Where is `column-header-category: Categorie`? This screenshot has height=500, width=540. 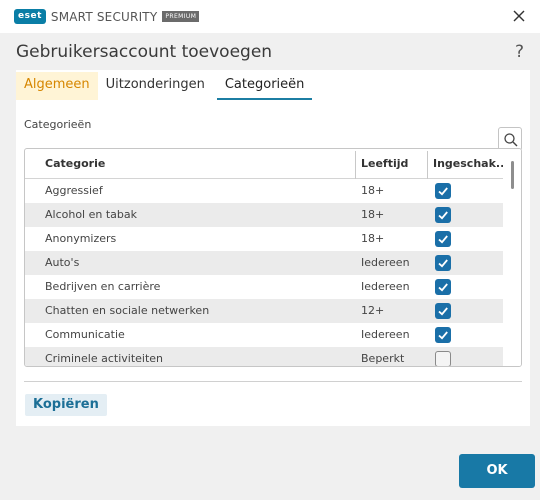 column-header-category: Categorie is located at coordinates (200, 164).